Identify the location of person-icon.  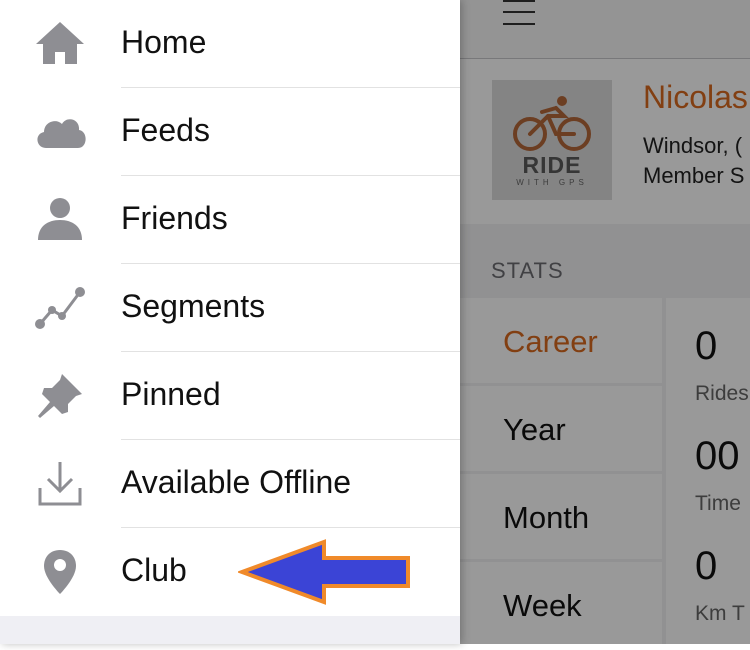
(60, 219).